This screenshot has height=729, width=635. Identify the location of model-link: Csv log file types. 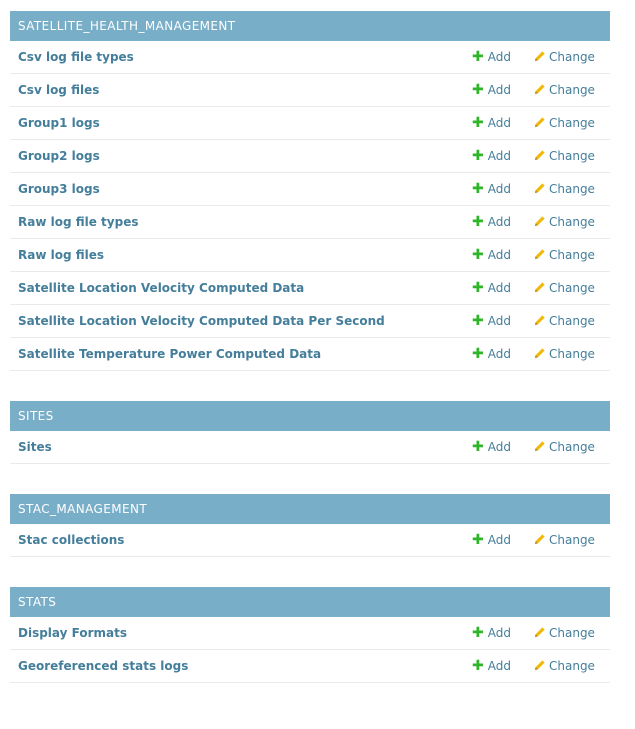
(76, 57).